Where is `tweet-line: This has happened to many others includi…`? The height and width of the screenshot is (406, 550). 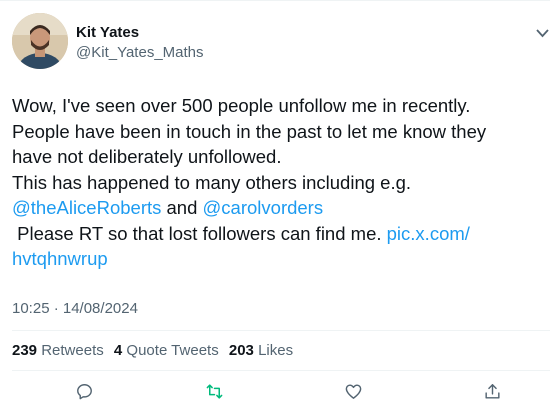
tweet-line: This has happened to many others includi… is located at coordinates (212, 182).